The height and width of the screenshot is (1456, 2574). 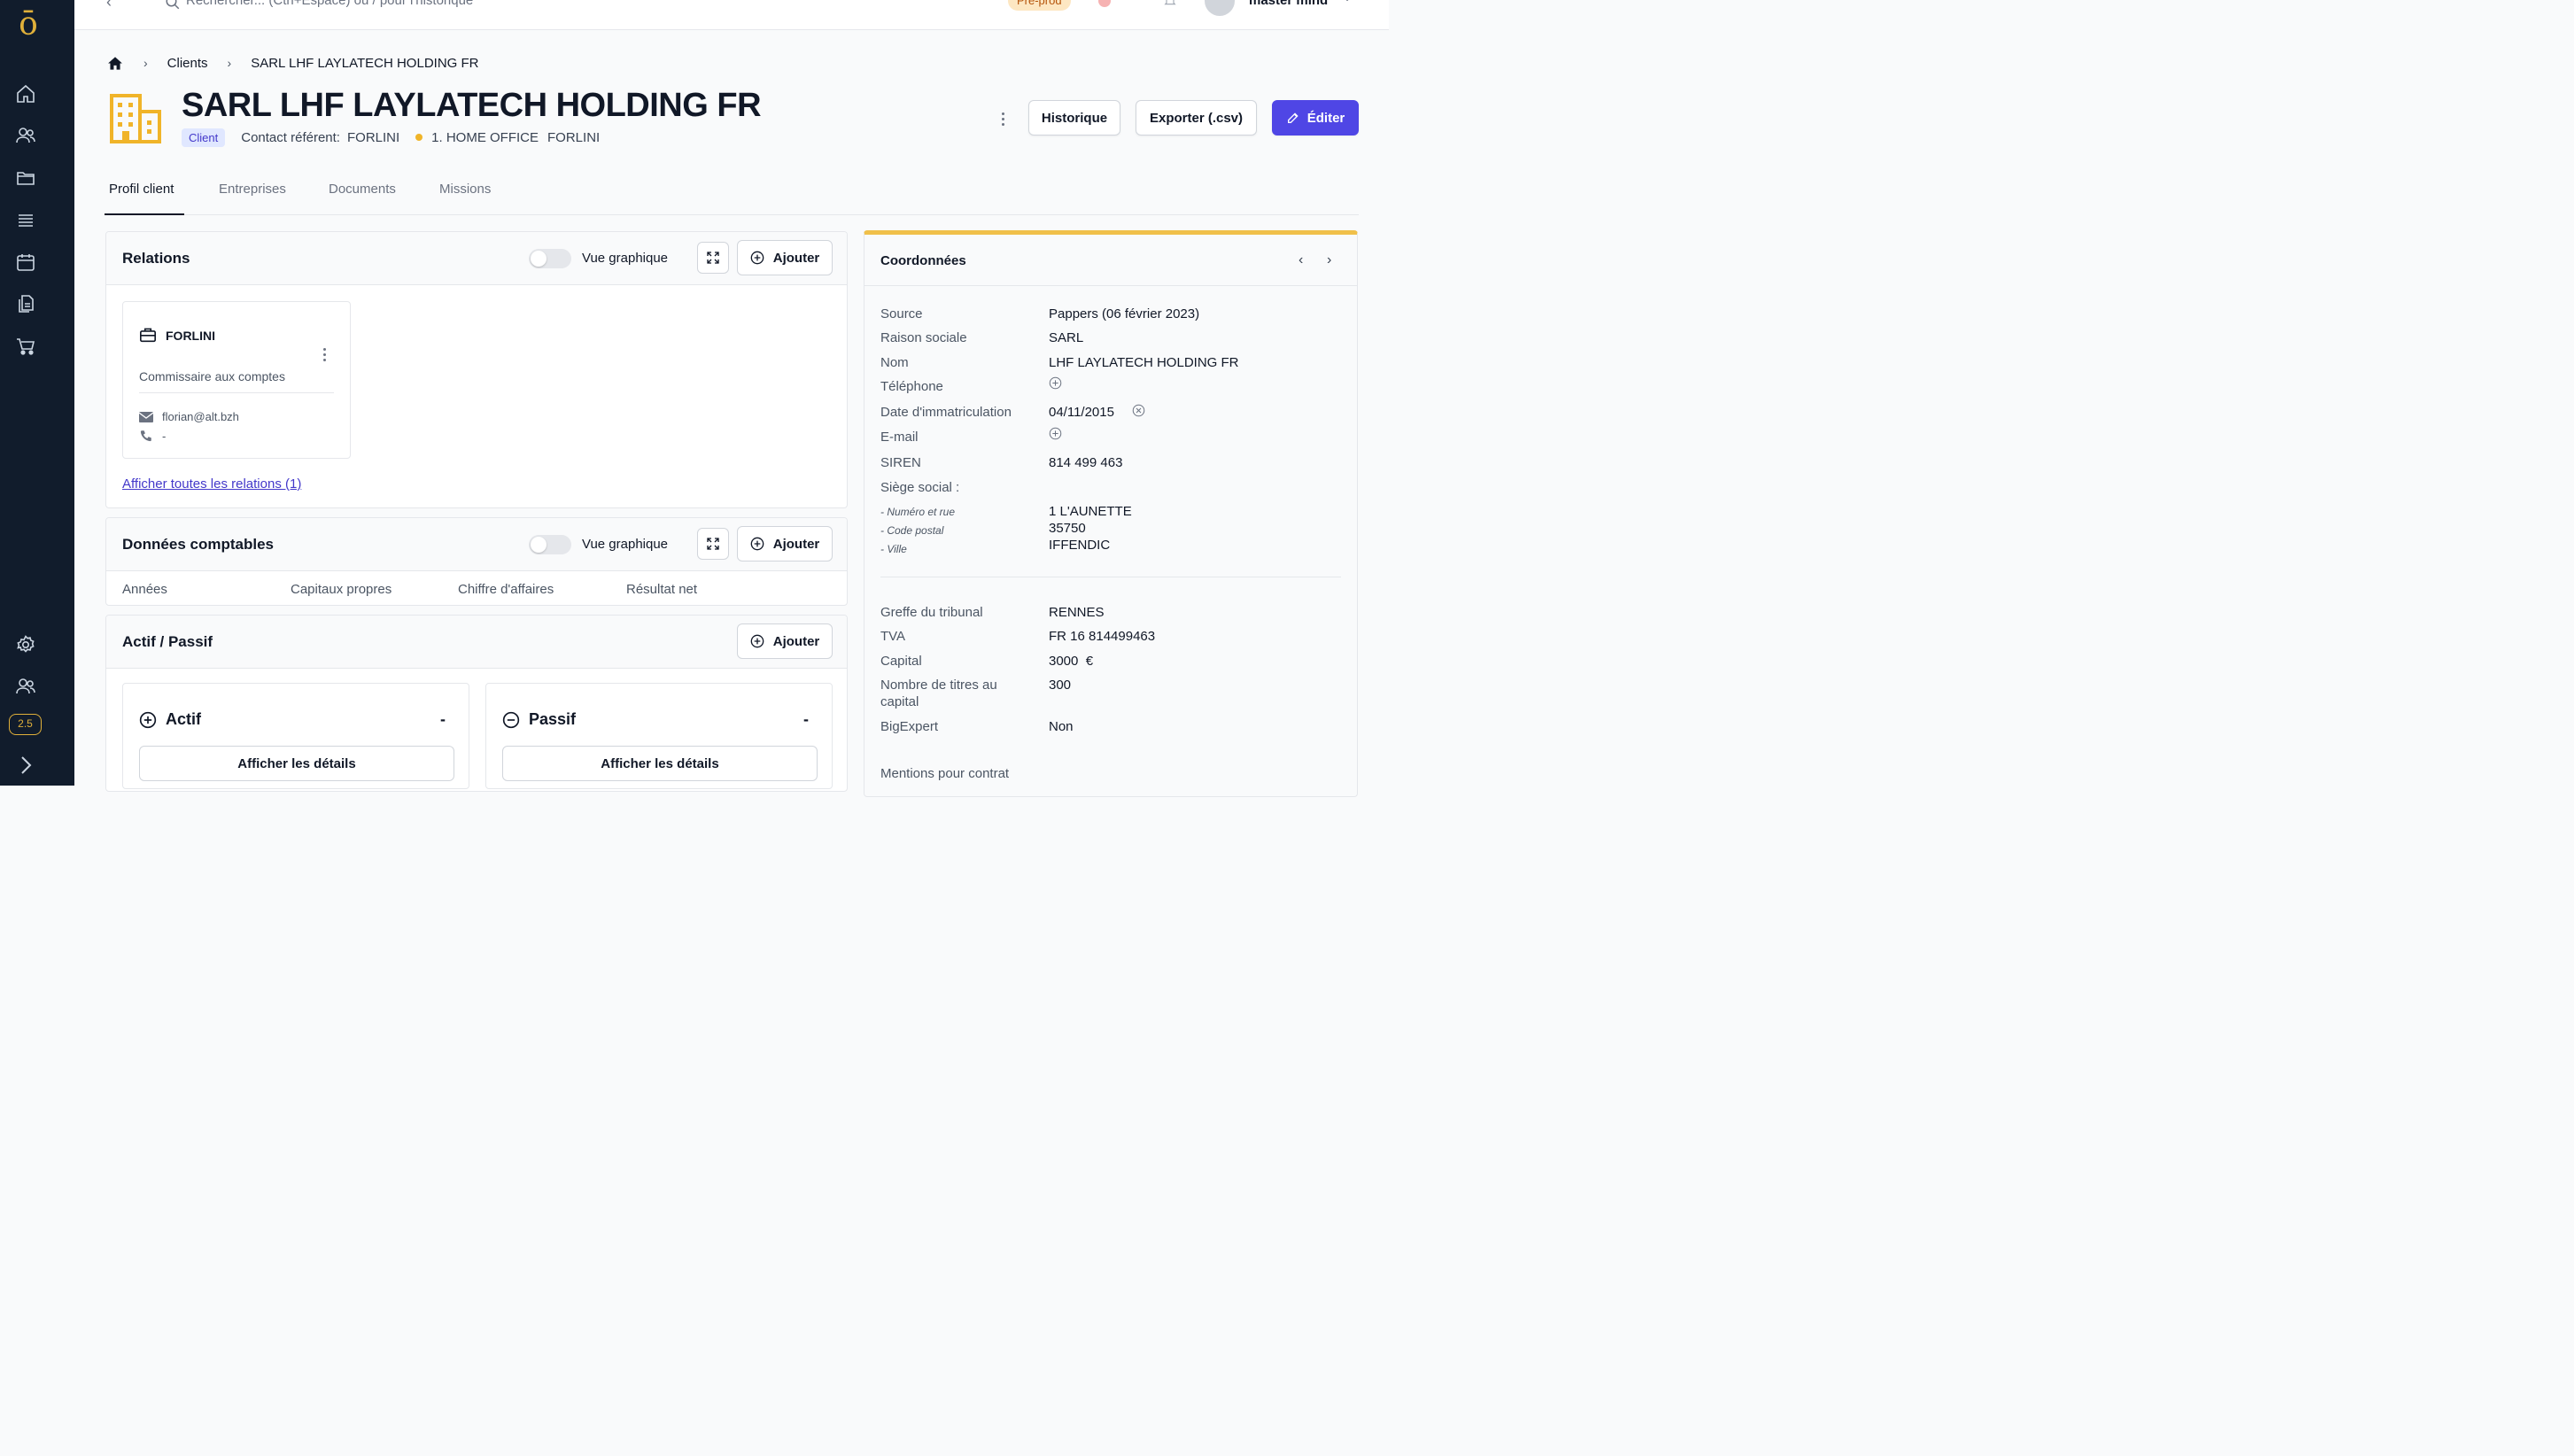 What do you see at coordinates (25, 765) in the screenshot?
I see `expand-sidebar-icon` at bounding box center [25, 765].